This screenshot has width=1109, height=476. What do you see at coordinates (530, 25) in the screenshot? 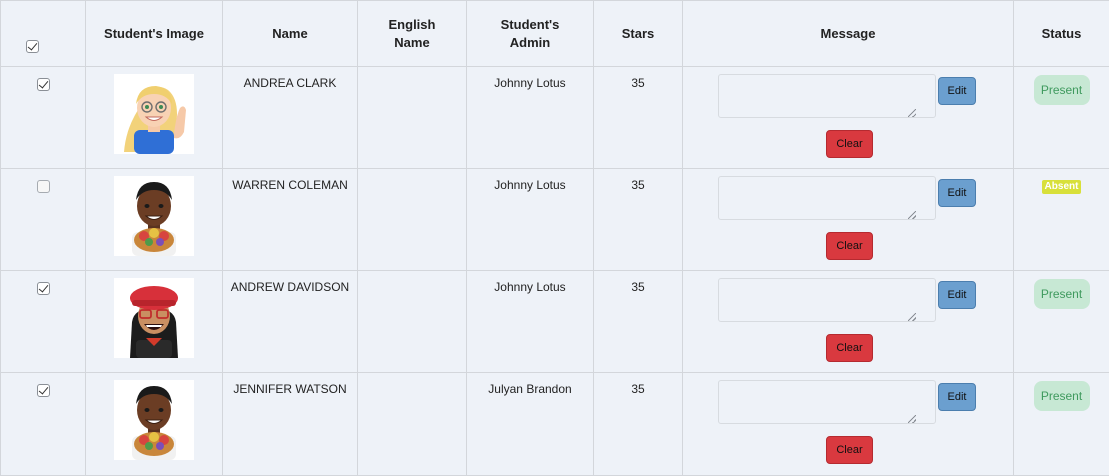
I see `header-admin-line1: Student's` at bounding box center [530, 25].